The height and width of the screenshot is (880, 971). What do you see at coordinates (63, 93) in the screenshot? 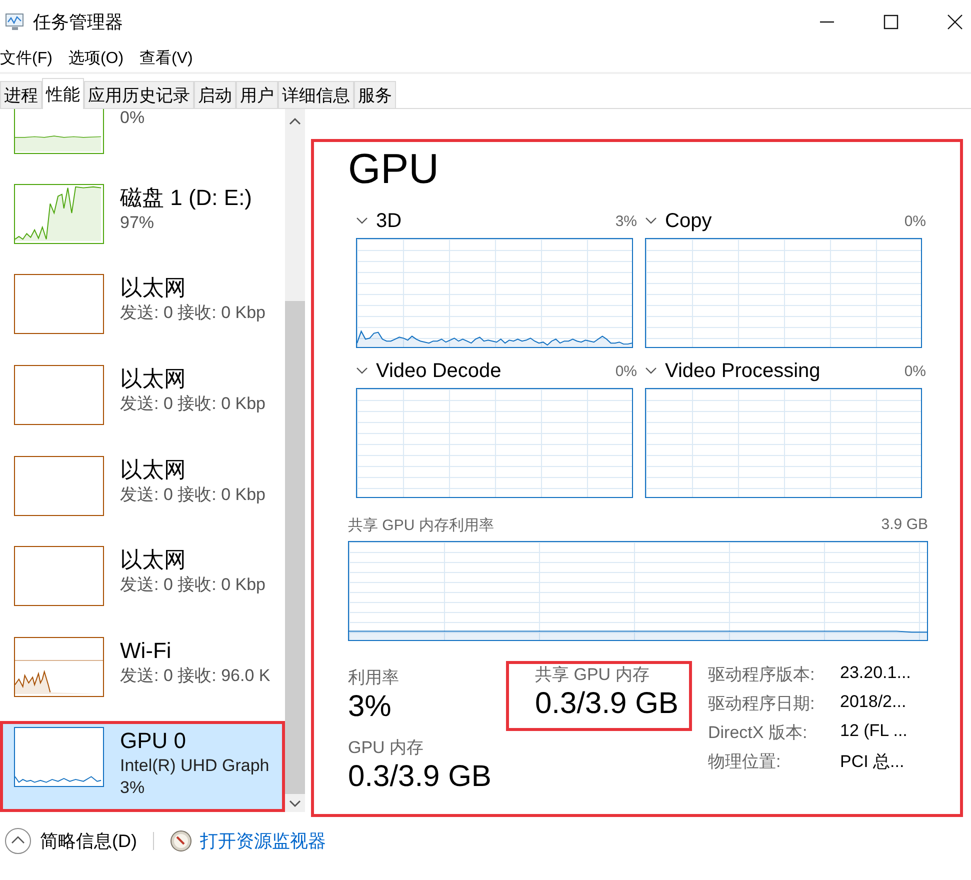
I see `tab: 性能` at bounding box center [63, 93].